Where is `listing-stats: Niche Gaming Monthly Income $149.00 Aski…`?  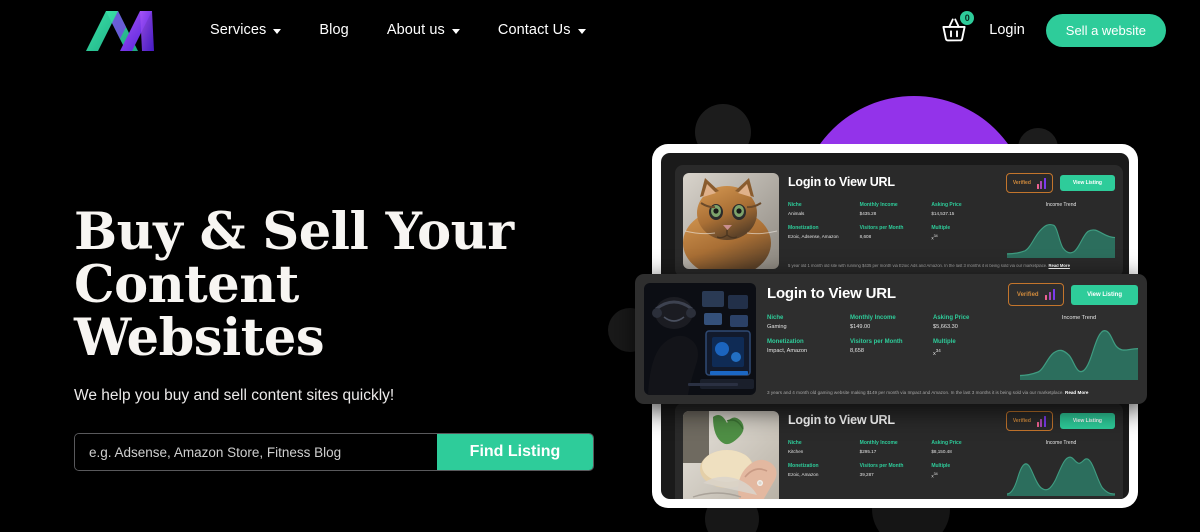 listing-stats: Niche Gaming Monthly Income $149.00 Aski… is located at coordinates (891, 347).